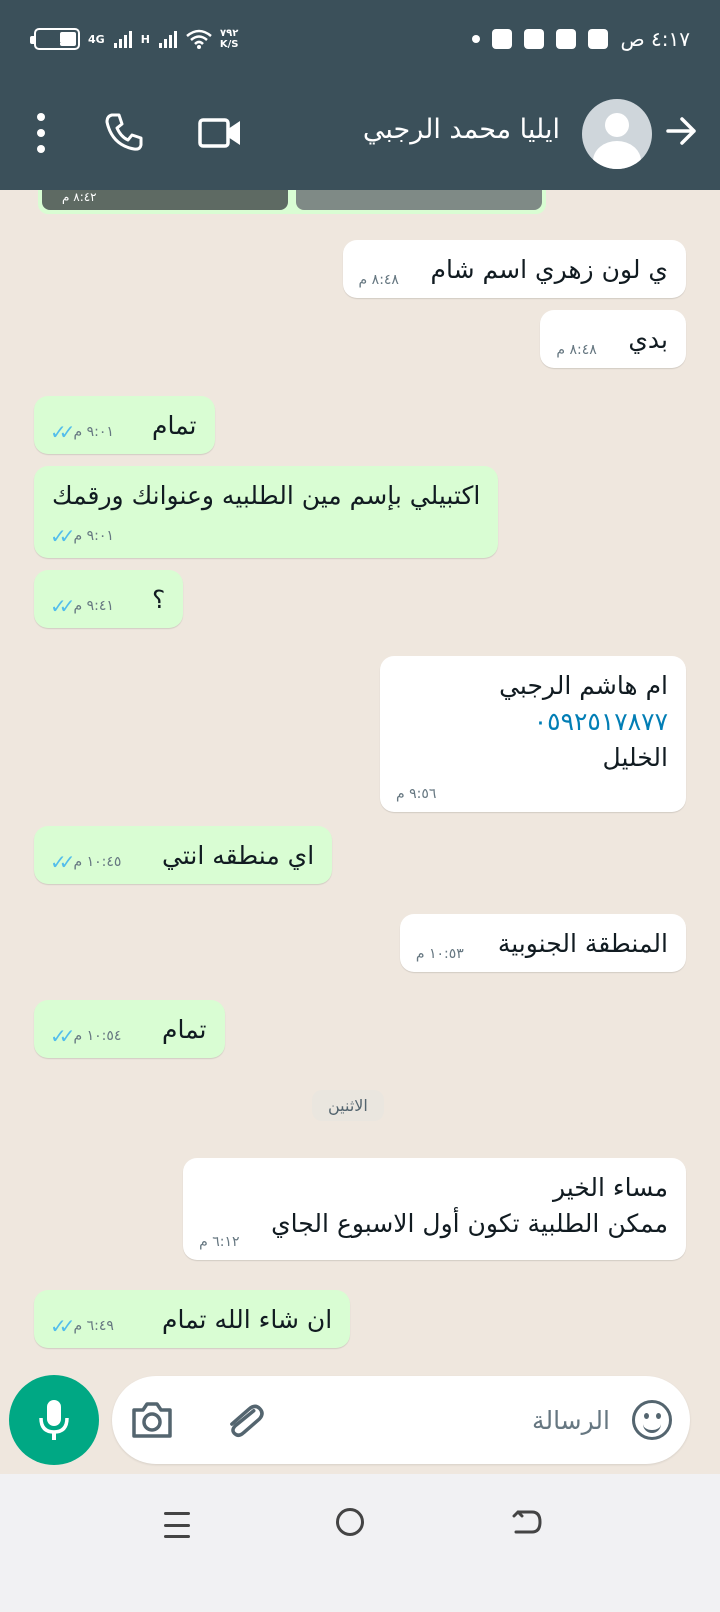  Describe the element at coordinates (192, 1319) in the screenshot. I see `message-bubble-outgoing: ان شاء الله تمام ٦:٤٩ م ✓✓` at that location.